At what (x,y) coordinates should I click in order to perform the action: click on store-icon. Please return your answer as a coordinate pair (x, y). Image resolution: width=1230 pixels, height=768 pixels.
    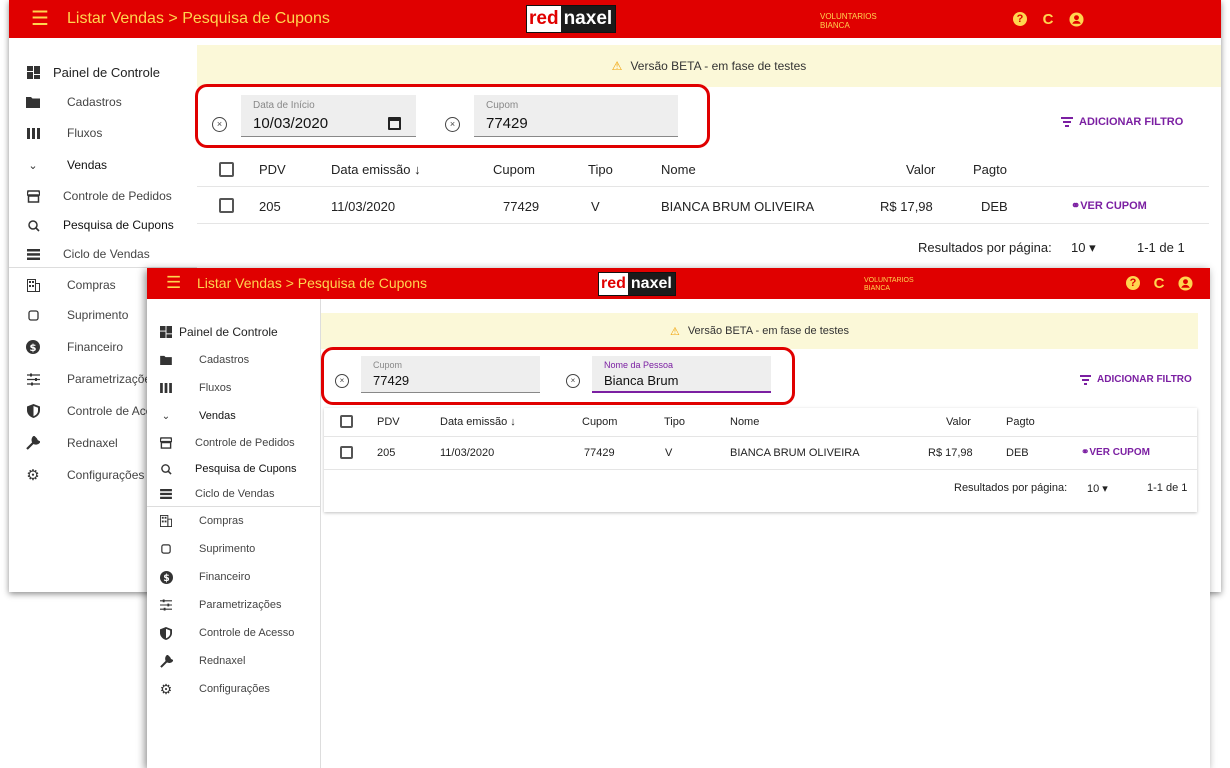
    Looking at the image, I should click on (166, 443).